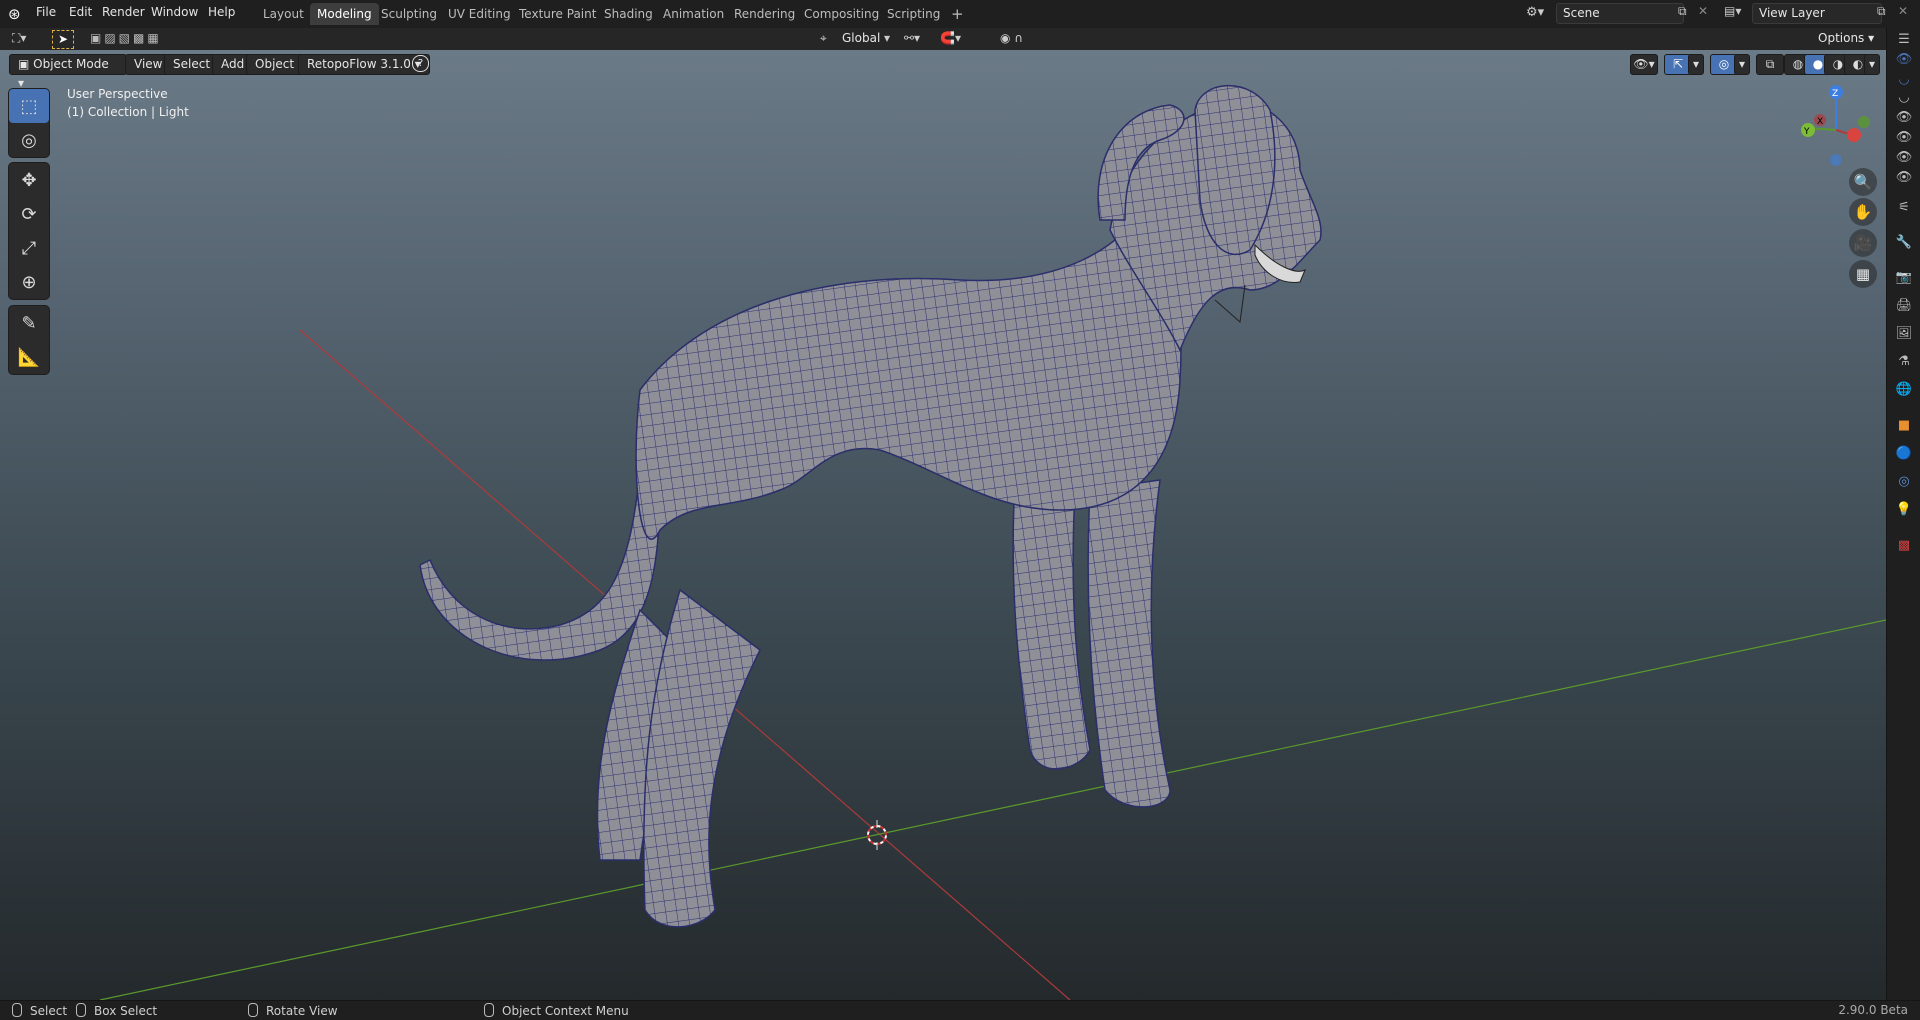 The width and height of the screenshot is (1920, 1020). Describe the element at coordinates (1863, 212) in the screenshot. I see `pan-hand-icon: ✋` at that location.